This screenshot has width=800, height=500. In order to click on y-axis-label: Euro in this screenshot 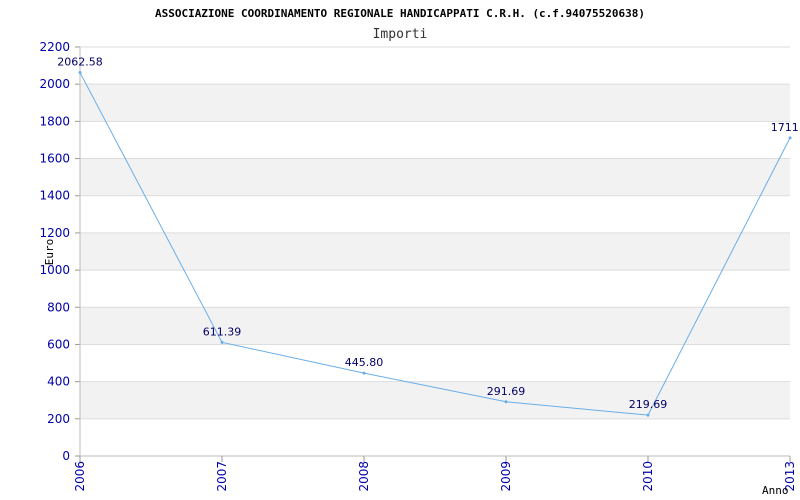, I will do `click(49, 252)`.